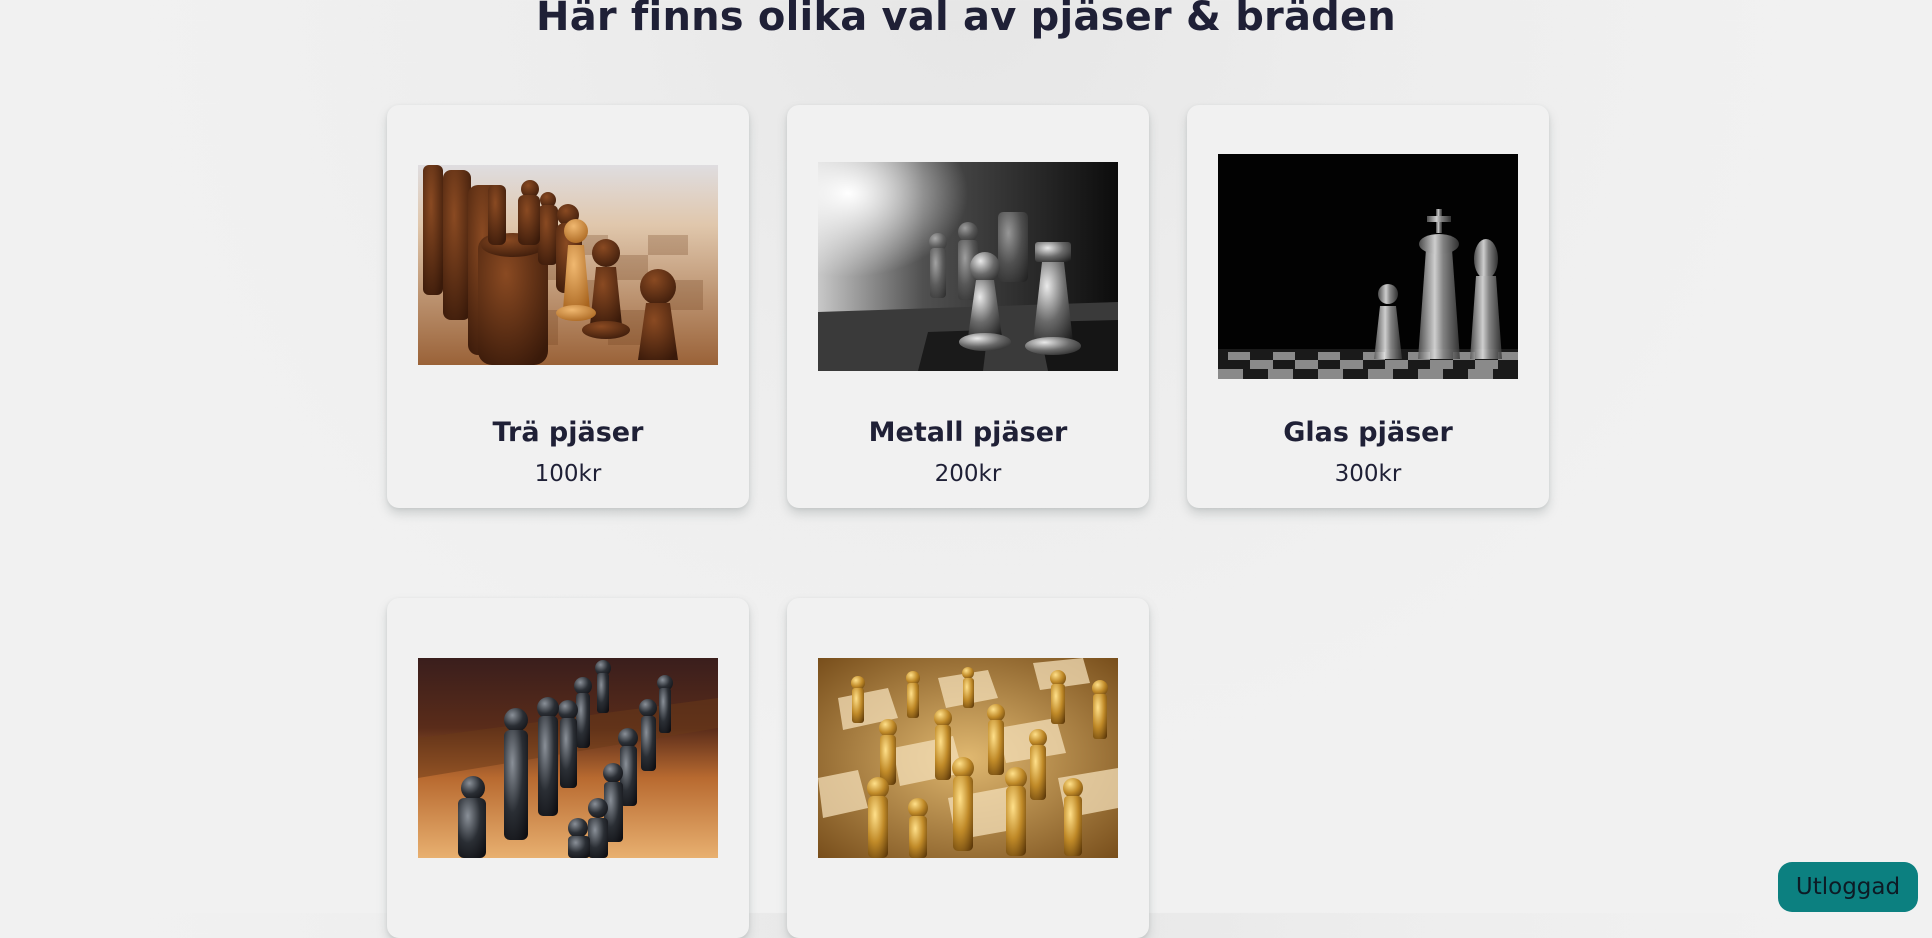 This screenshot has width=1932, height=938. What do you see at coordinates (968, 758) in the screenshot?
I see `product-image-gold` at bounding box center [968, 758].